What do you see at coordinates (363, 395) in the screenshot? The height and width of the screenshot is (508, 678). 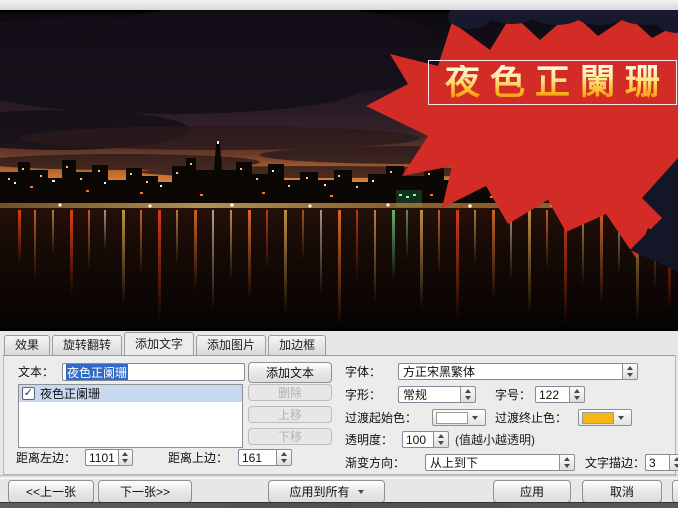 I see `font-style-label: 字形：` at bounding box center [363, 395].